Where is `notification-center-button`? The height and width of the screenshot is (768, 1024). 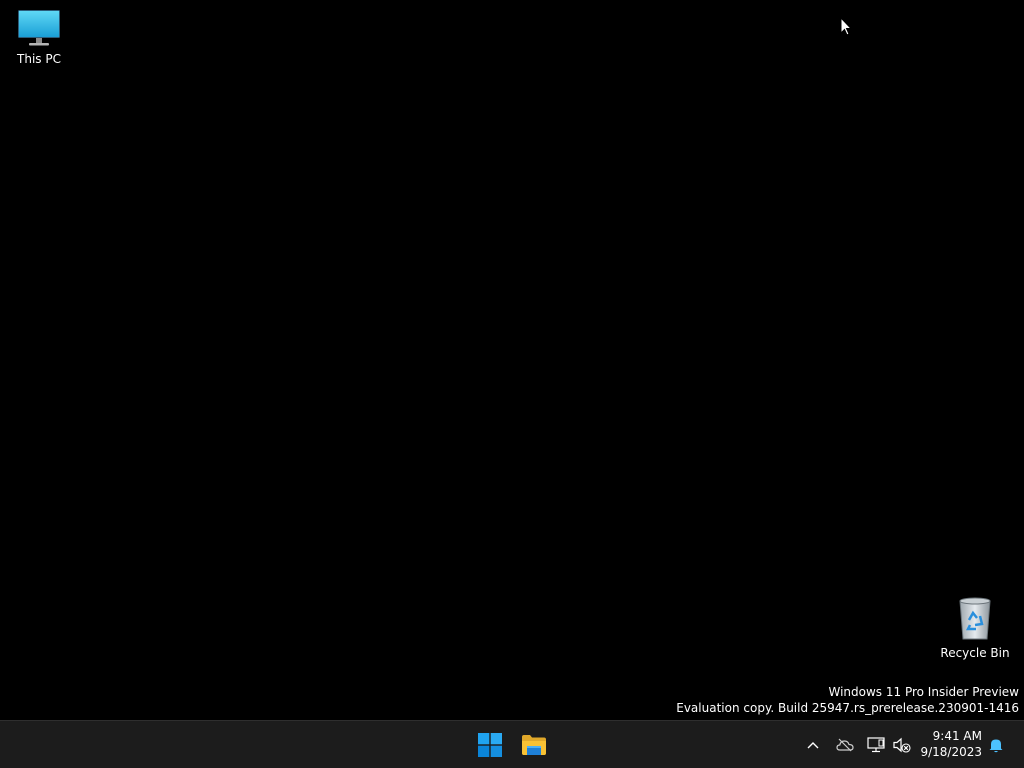
notification-center-button is located at coordinates (996, 745).